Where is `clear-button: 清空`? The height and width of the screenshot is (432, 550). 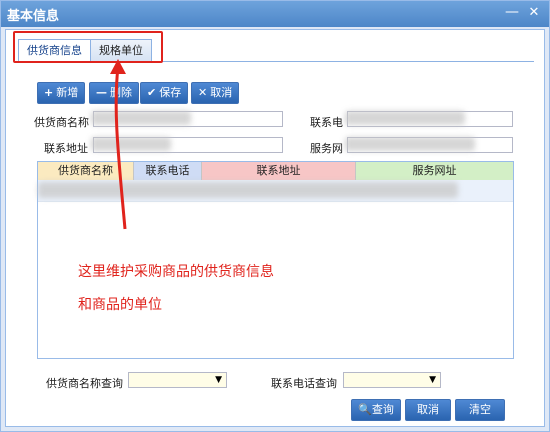
clear-button: 清空 is located at coordinates (480, 410).